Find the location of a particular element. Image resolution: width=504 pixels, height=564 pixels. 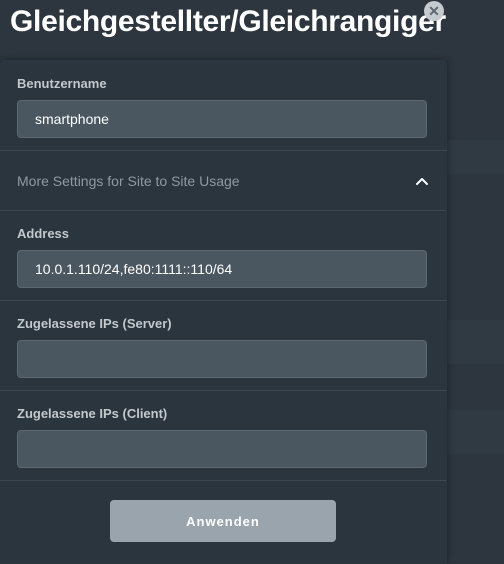

allowed-ips-client-input is located at coordinates (222, 449).